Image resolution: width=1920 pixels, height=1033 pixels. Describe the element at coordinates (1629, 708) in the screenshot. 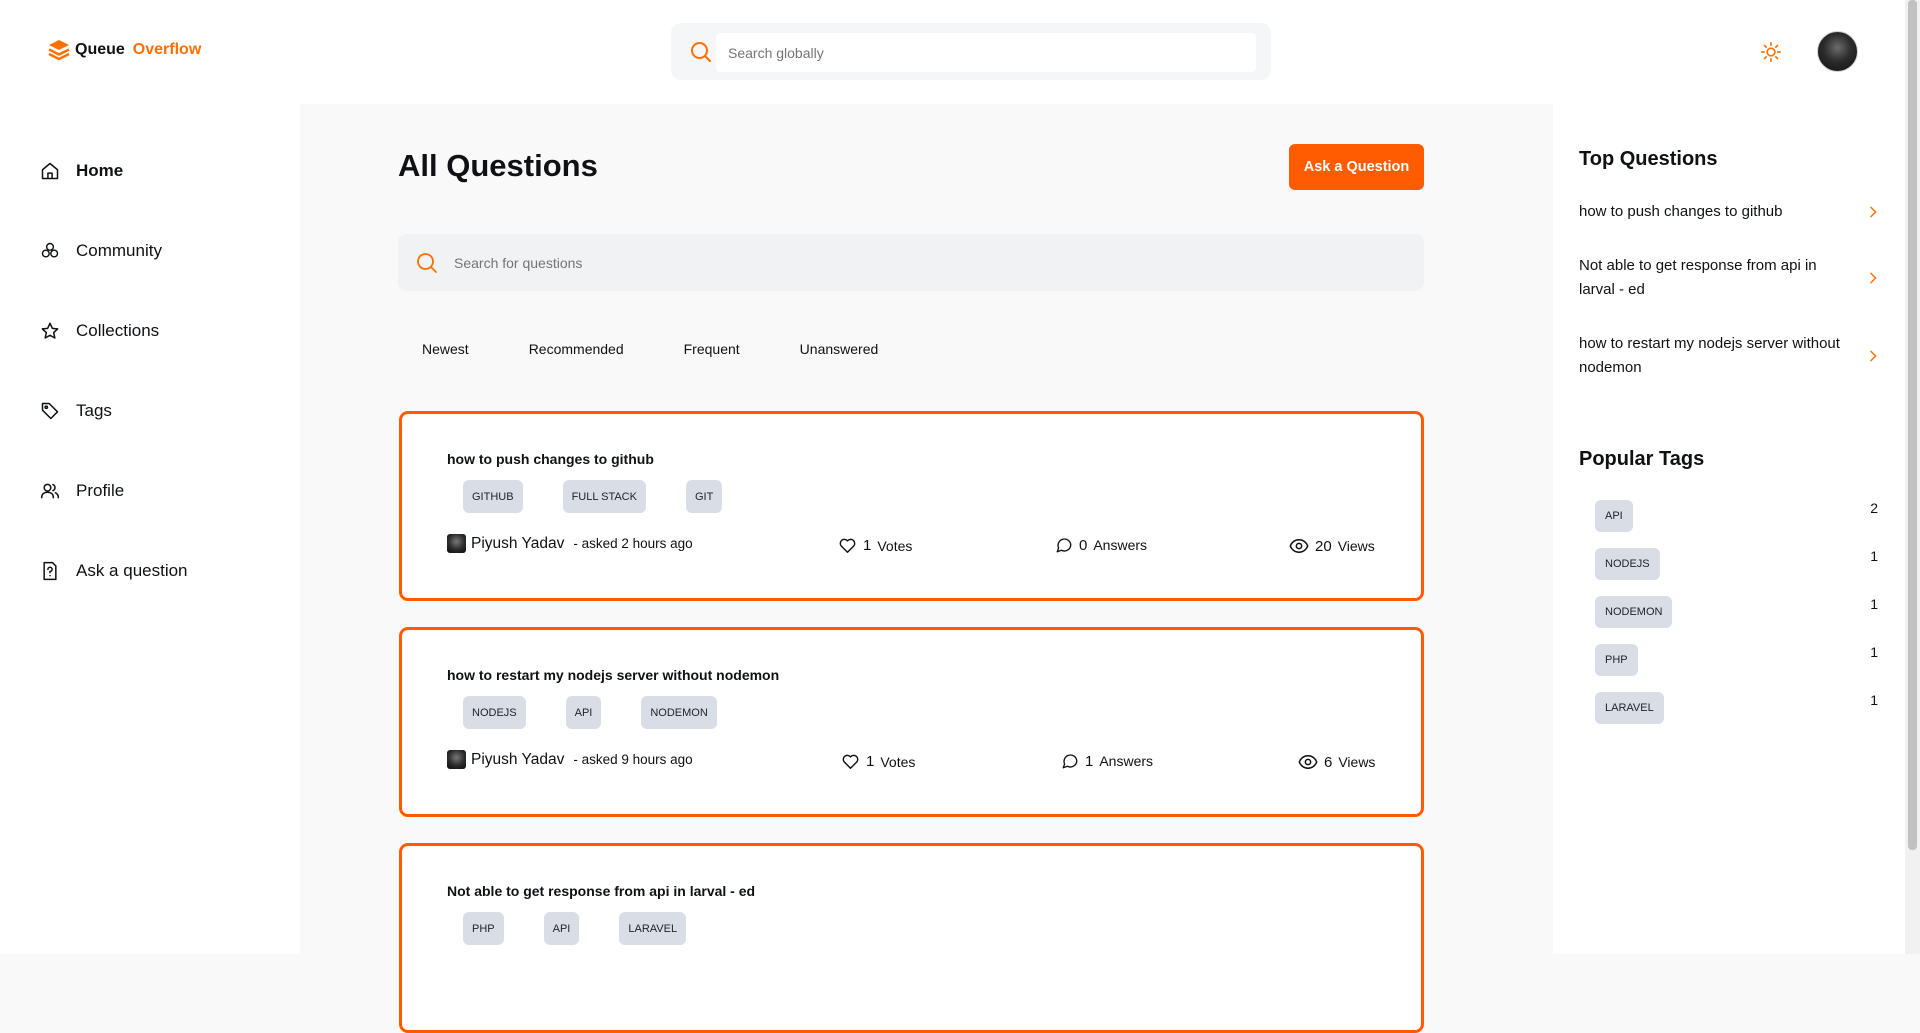

I see `popular-tag-chip: LARAVEL` at that location.